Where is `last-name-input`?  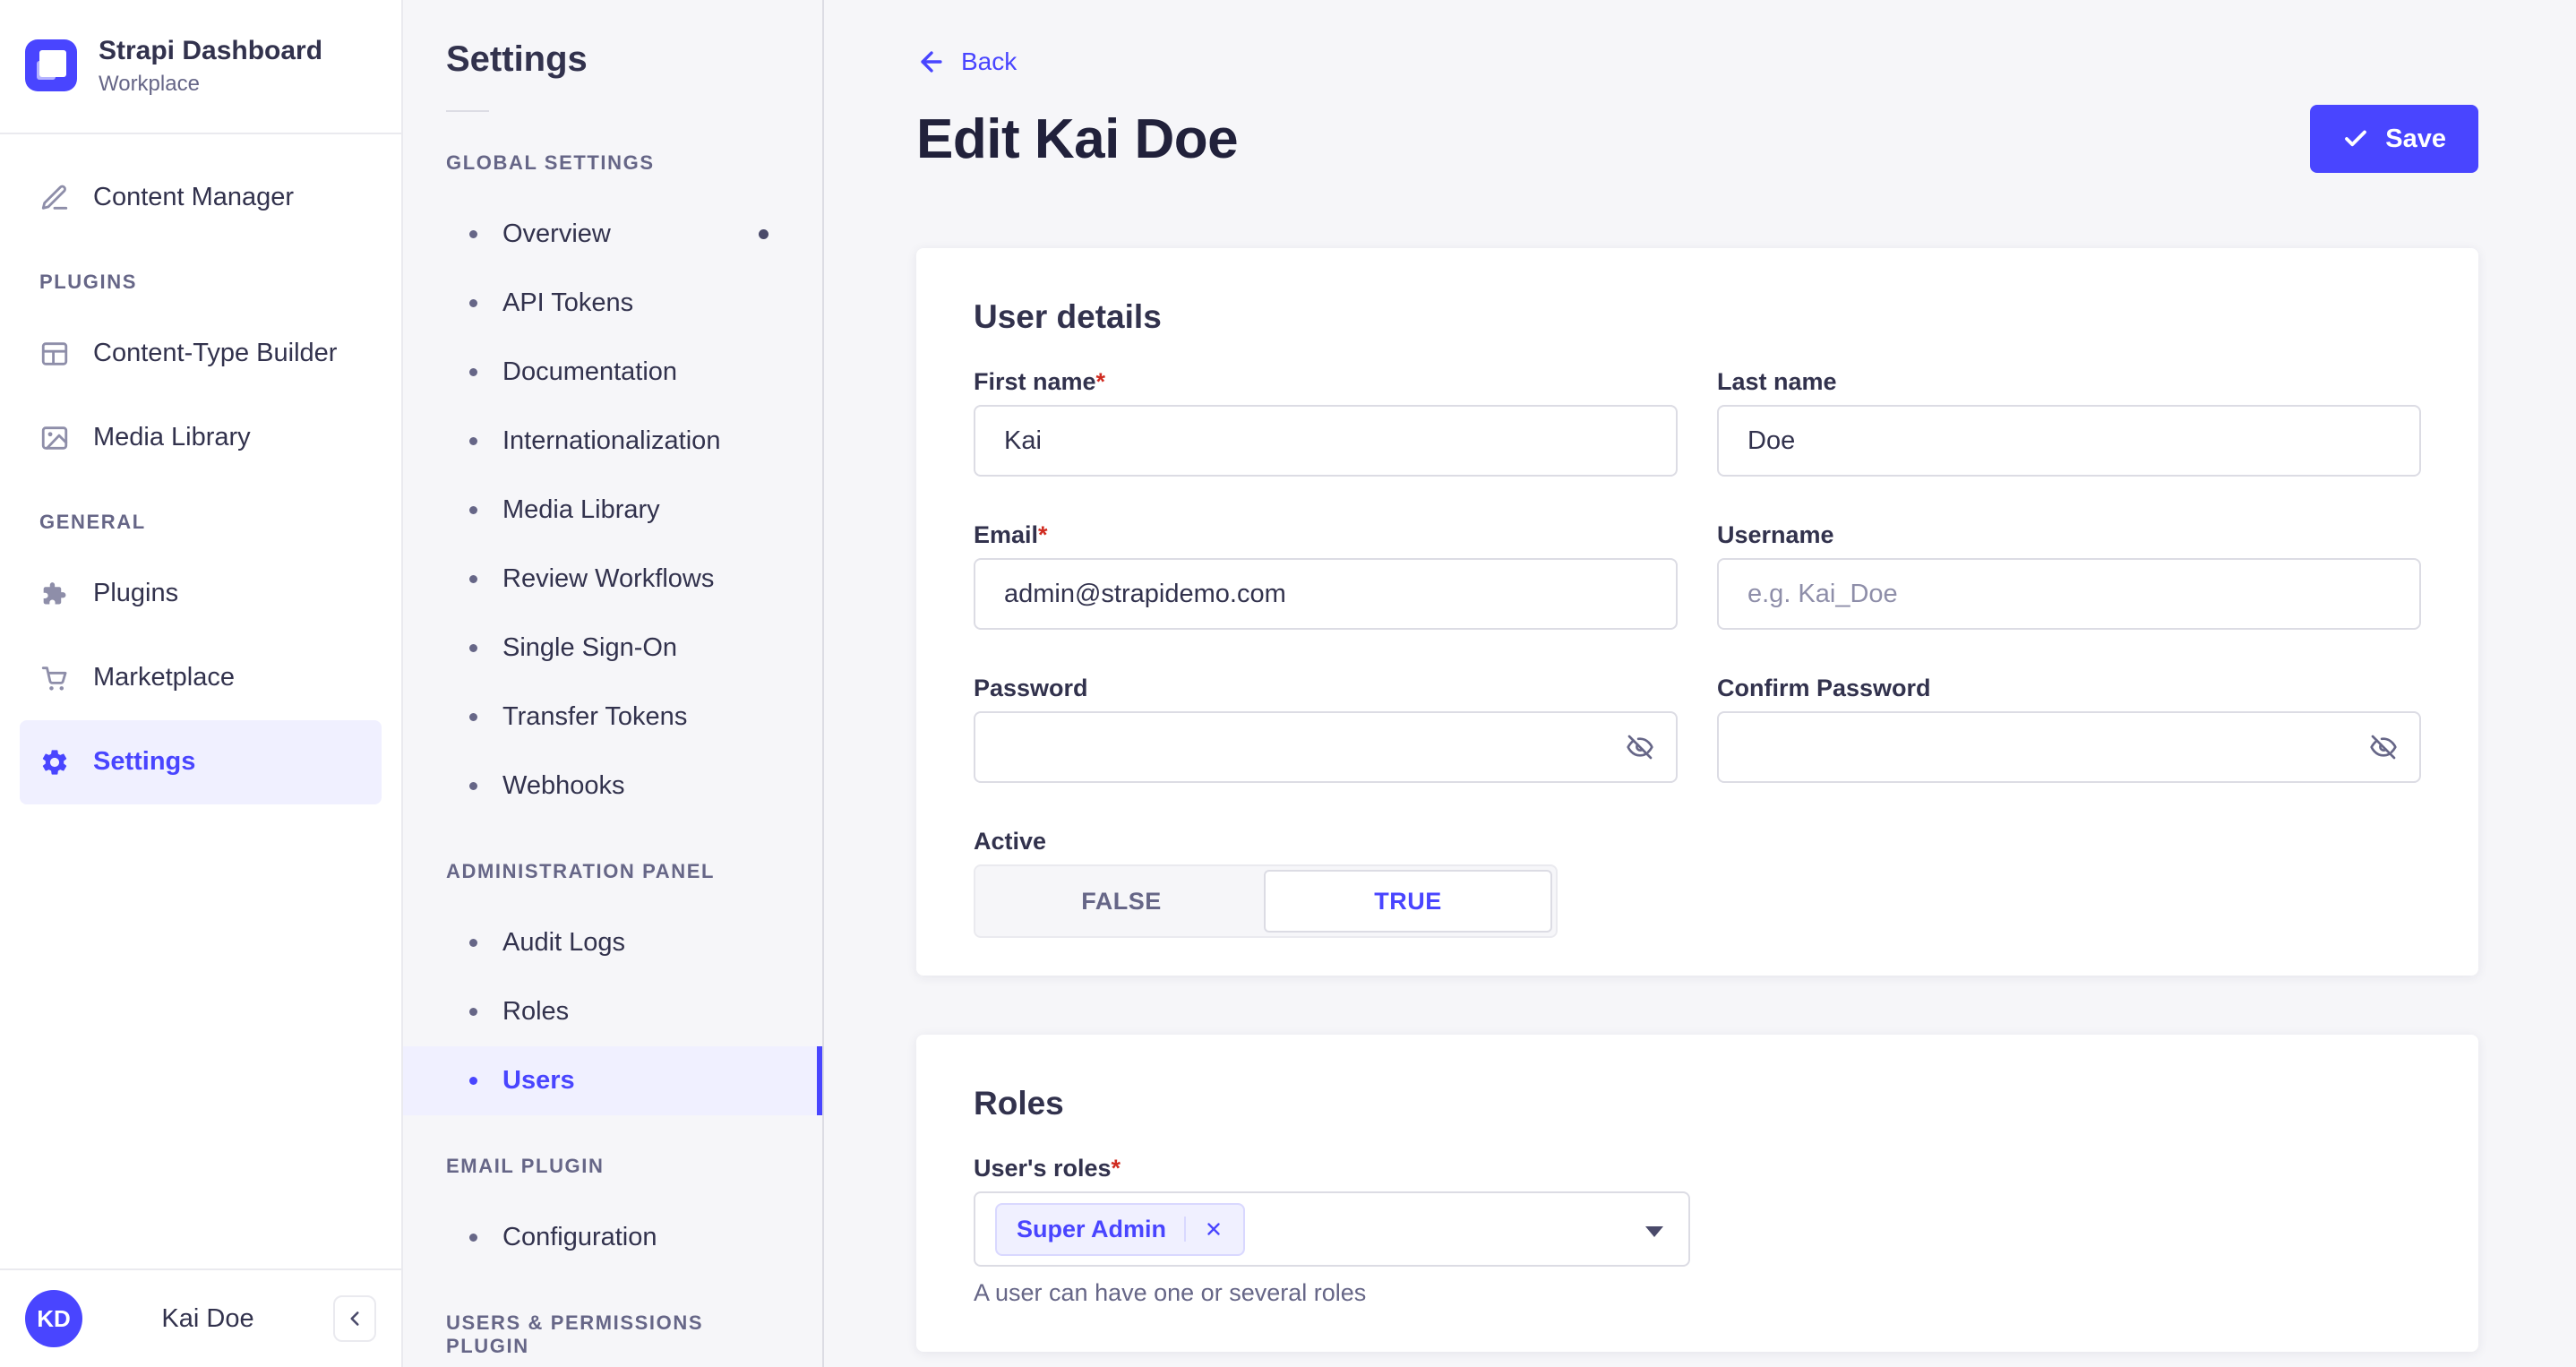
last-name-input is located at coordinates (2069, 441).